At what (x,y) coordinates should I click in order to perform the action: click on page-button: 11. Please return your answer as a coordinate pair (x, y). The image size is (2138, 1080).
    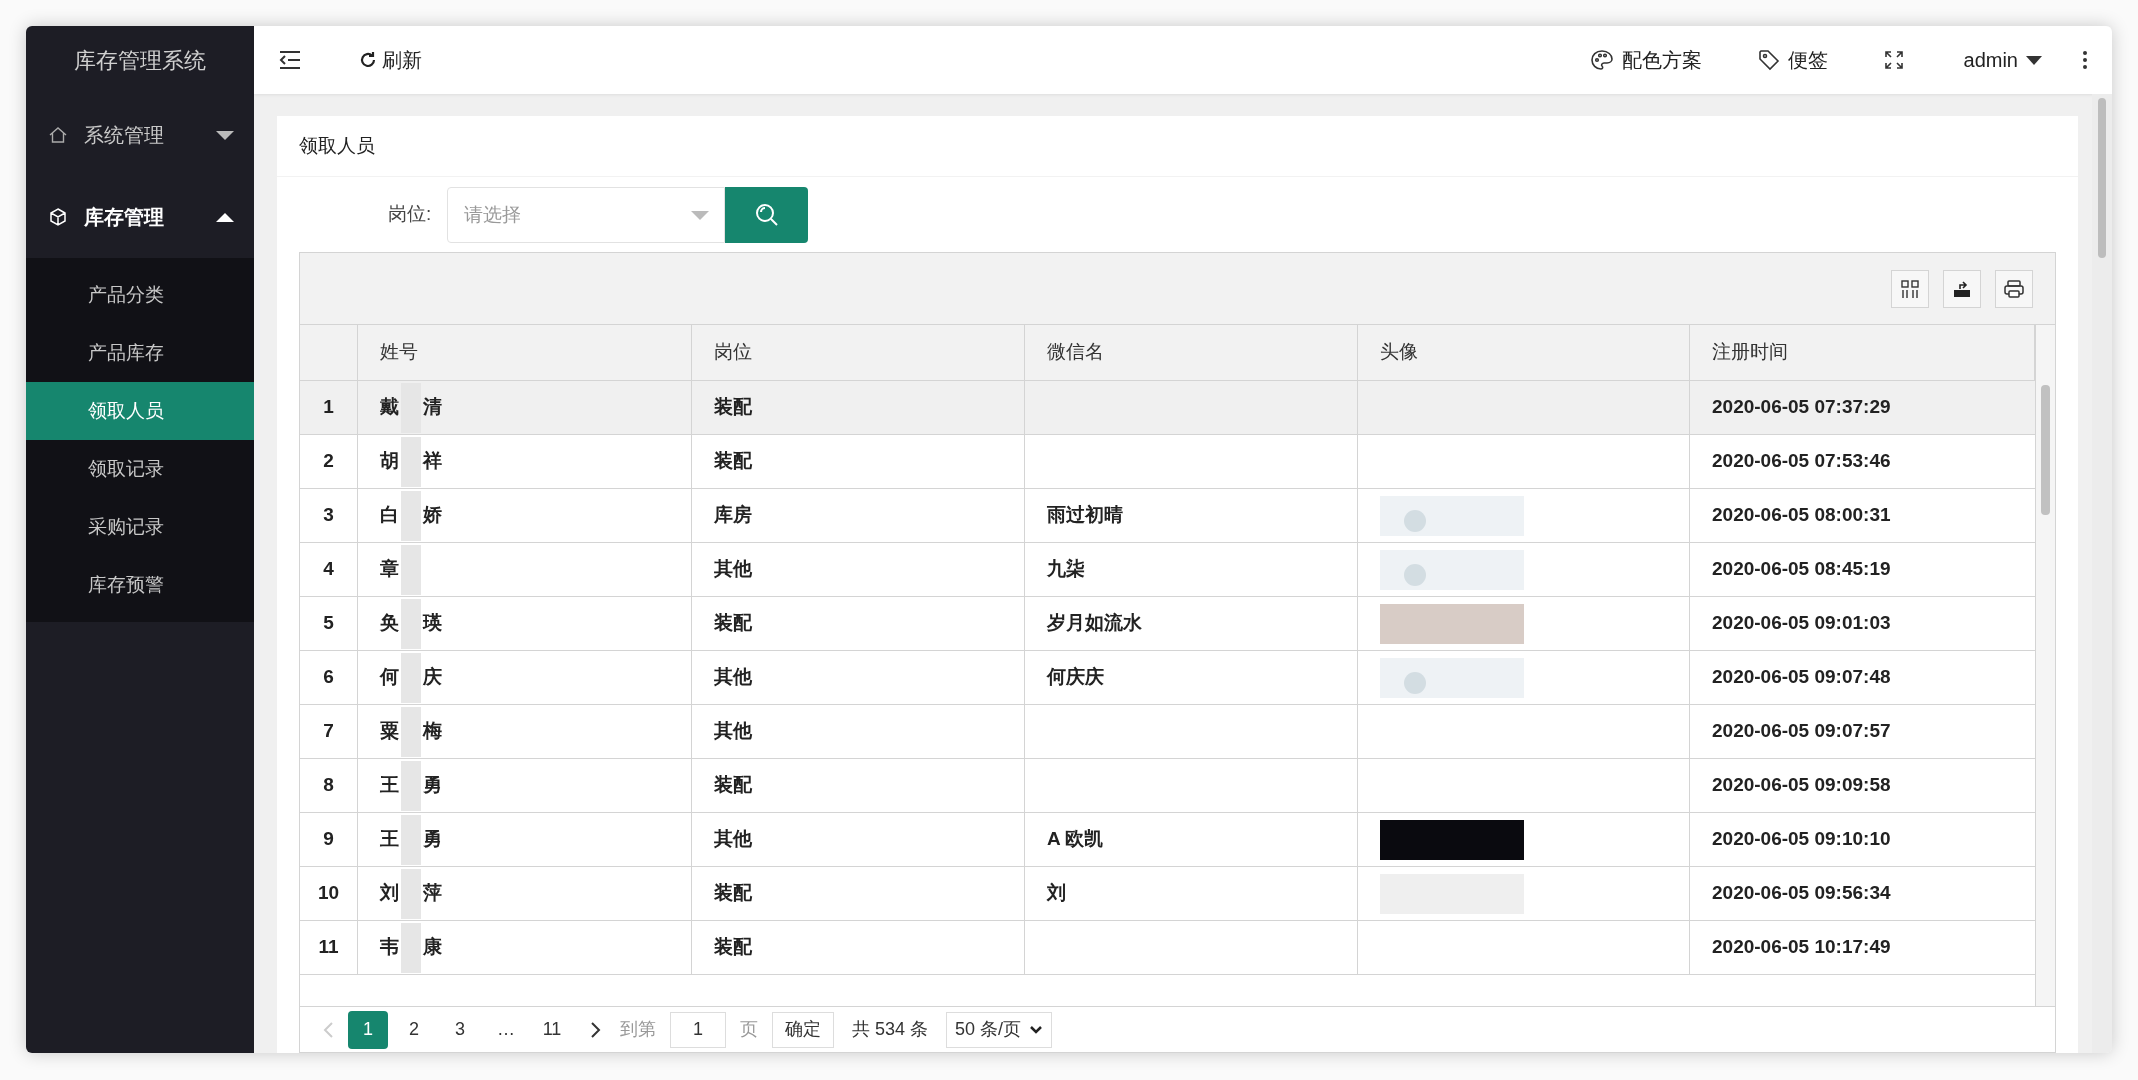
    Looking at the image, I should click on (552, 1029).